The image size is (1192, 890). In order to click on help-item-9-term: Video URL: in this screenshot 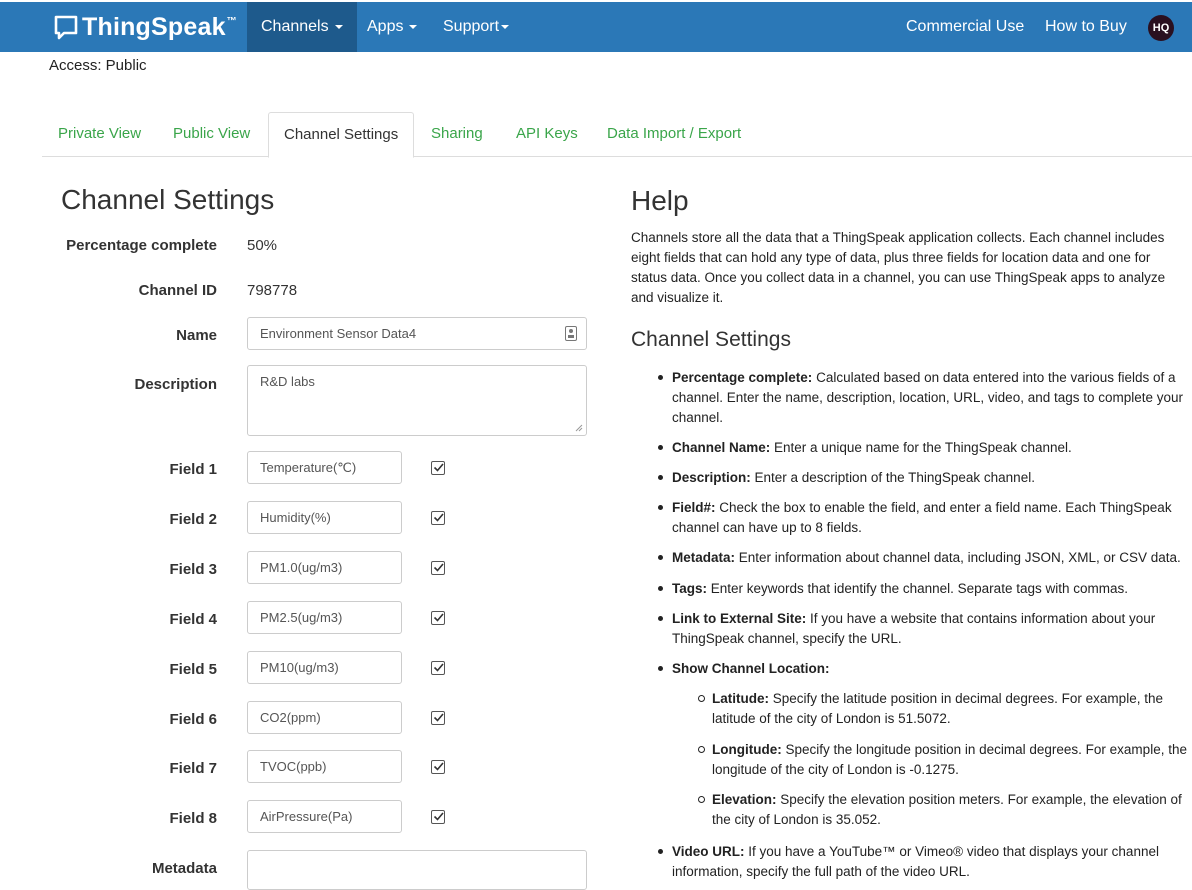, I will do `click(708, 851)`.